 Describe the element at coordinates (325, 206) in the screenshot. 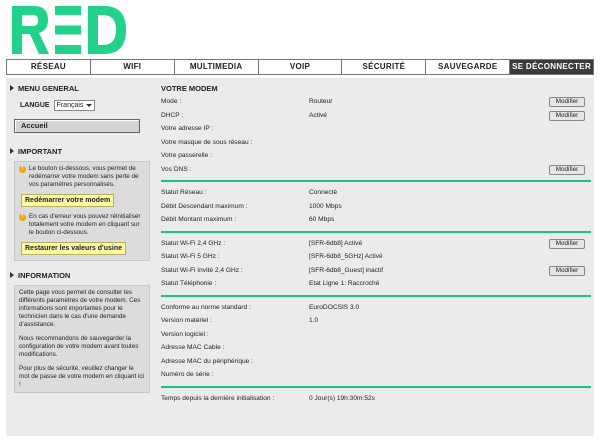

I see `info-value: 1000 Mbps` at that location.